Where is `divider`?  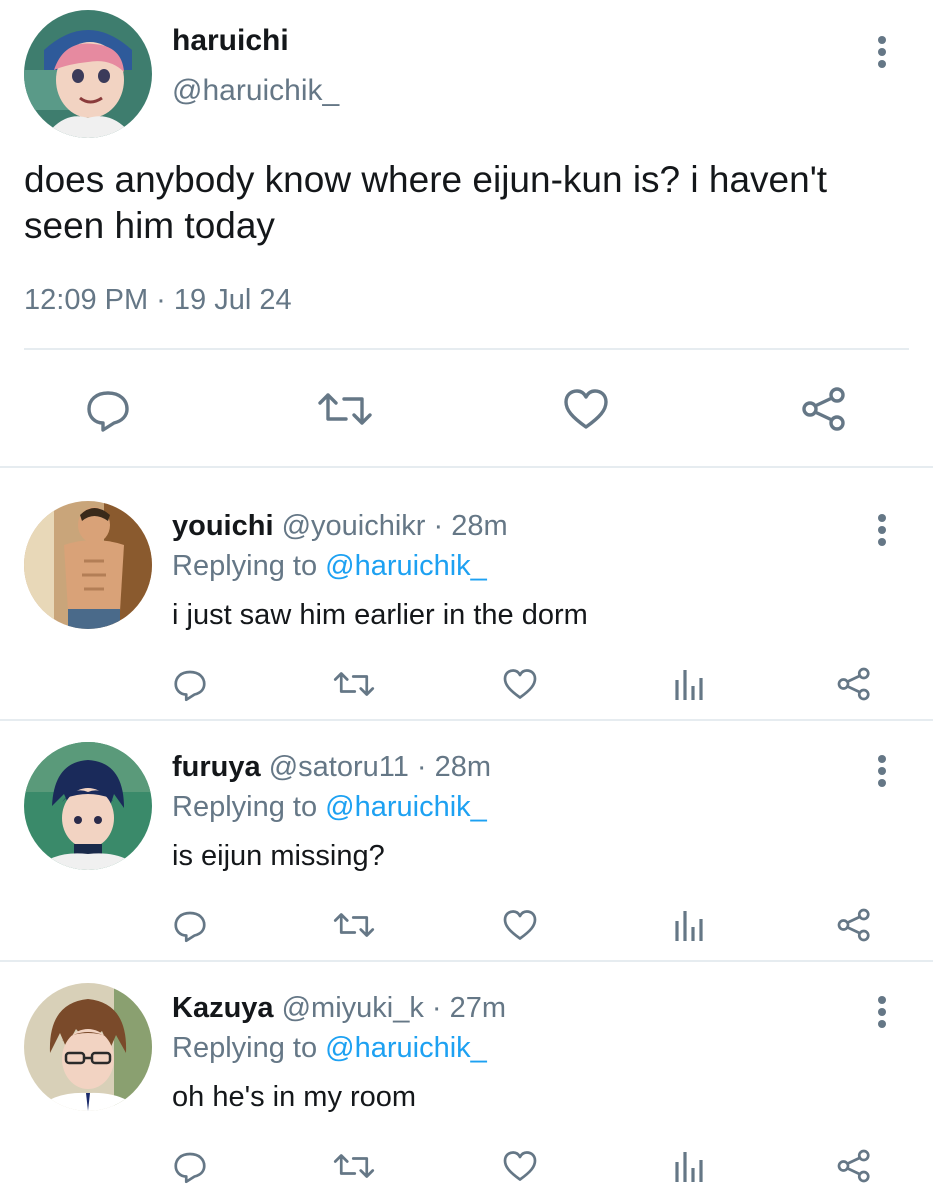
divider is located at coordinates (466, 349).